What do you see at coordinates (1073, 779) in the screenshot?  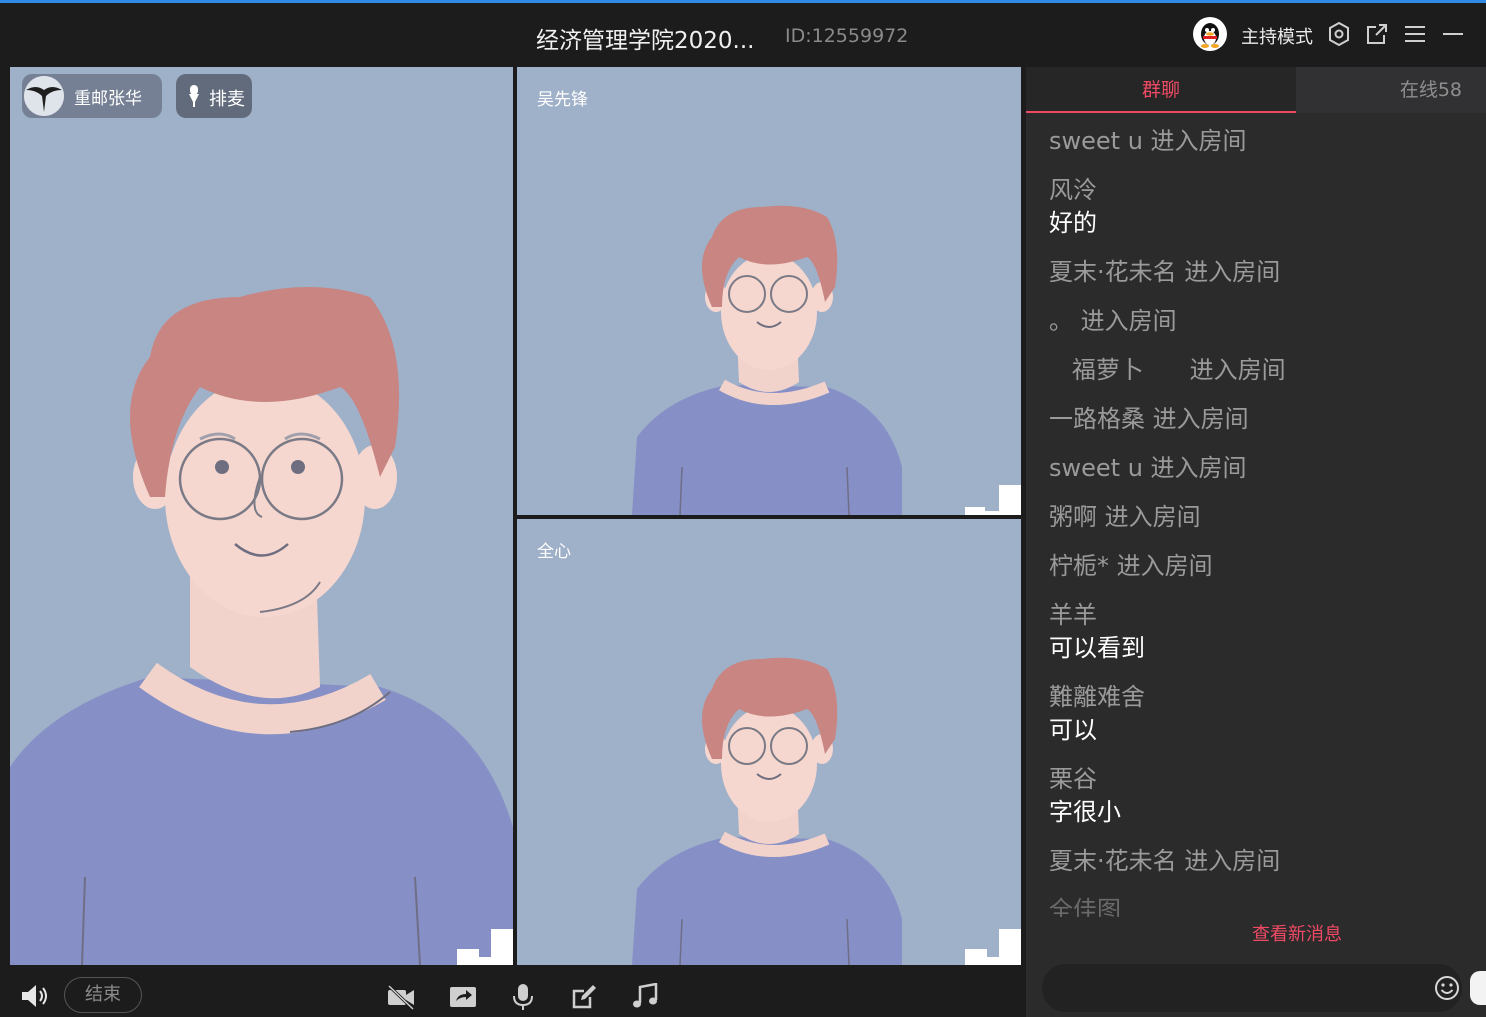 I see `message-sender: 栗谷` at bounding box center [1073, 779].